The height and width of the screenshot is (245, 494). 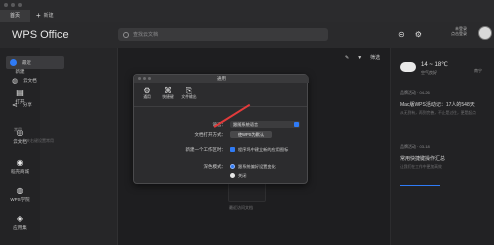 I want to click on weather-air-quality: 空气良好, so click(x=429, y=72).